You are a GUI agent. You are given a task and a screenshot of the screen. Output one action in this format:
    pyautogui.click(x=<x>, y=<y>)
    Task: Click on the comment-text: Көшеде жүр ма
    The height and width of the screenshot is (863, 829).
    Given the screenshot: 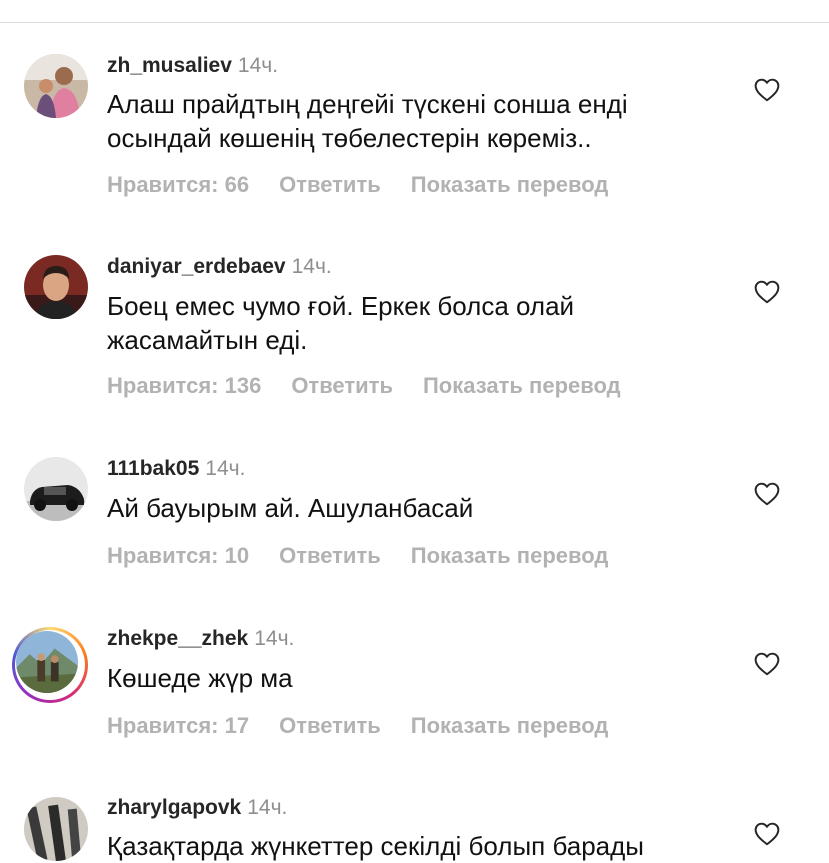 What is the action you would take?
    pyautogui.click(x=200, y=678)
    